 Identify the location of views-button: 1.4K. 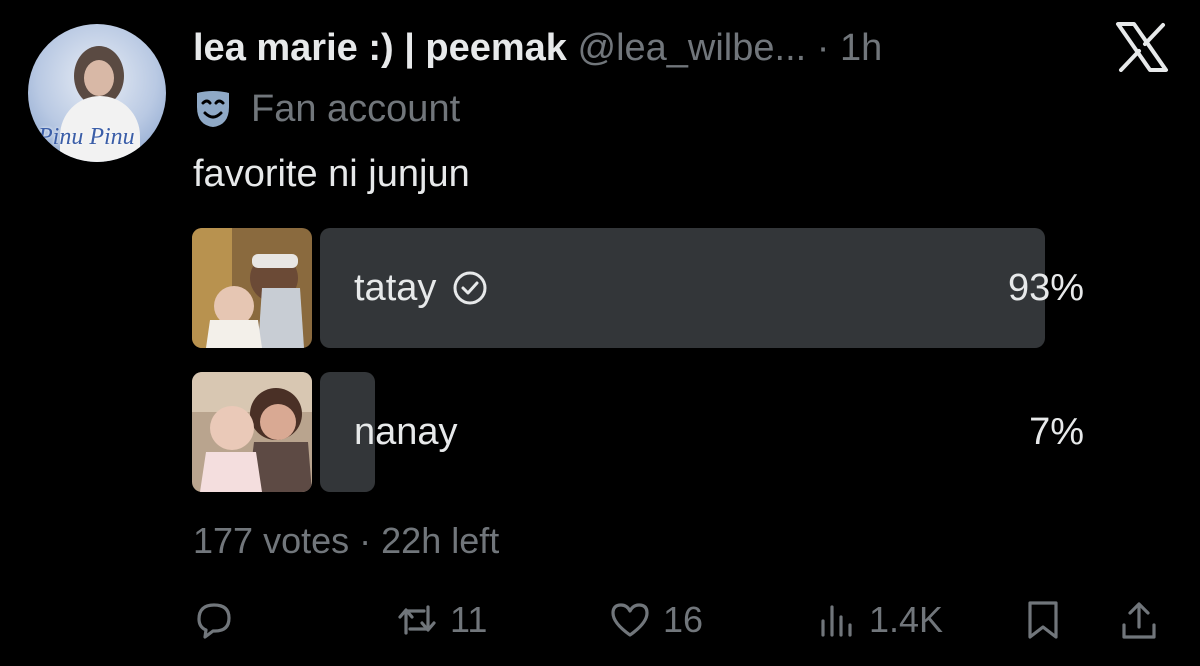
(879, 620).